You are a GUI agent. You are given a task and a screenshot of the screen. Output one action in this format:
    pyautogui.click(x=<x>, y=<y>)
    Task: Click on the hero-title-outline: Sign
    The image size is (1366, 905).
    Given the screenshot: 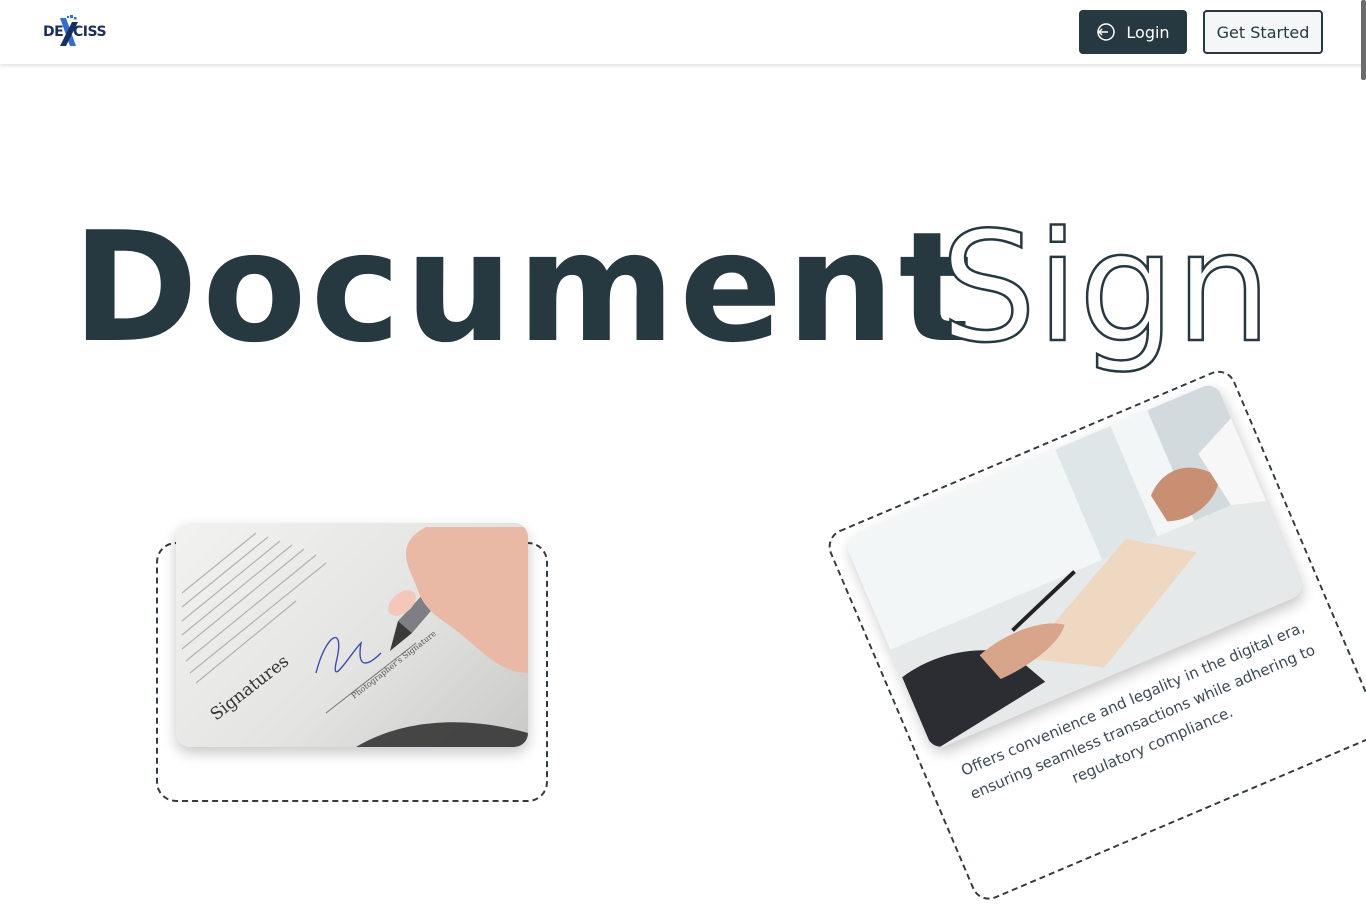 What is the action you would take?
    pyautogui.click(x=1106, y=287)
    